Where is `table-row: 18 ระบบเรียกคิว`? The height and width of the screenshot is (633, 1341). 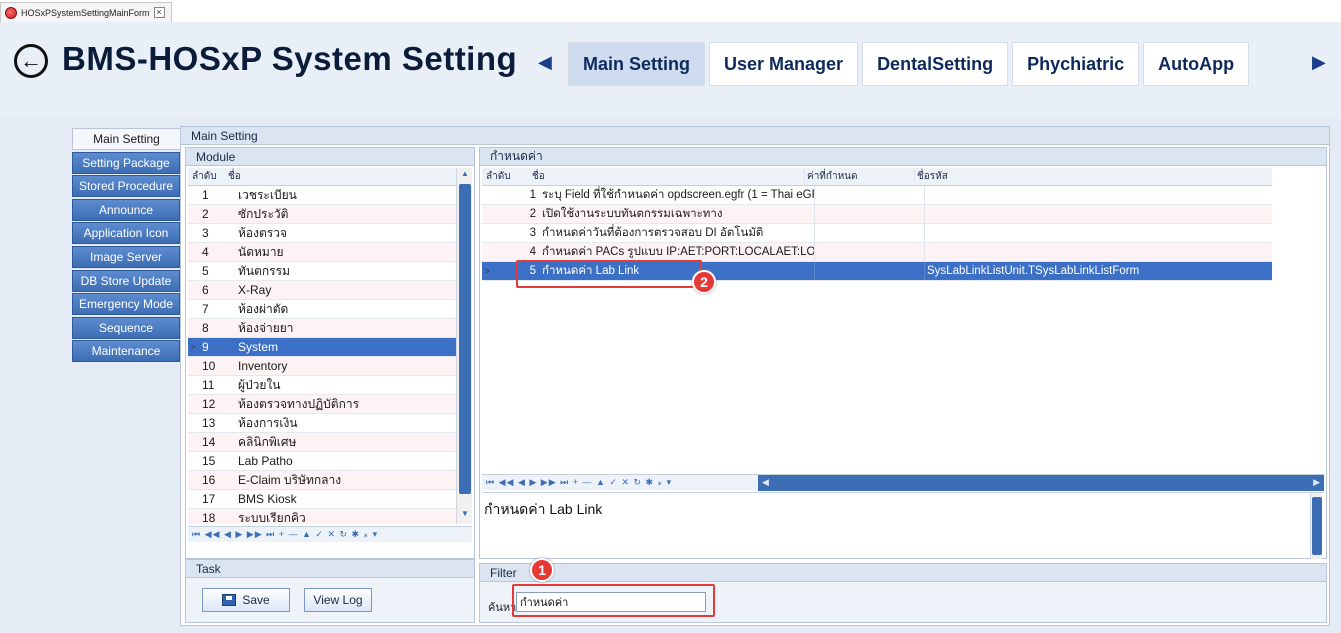 table-row: 18 ระบบเรียกคิว is located at coordinates (322, 516).